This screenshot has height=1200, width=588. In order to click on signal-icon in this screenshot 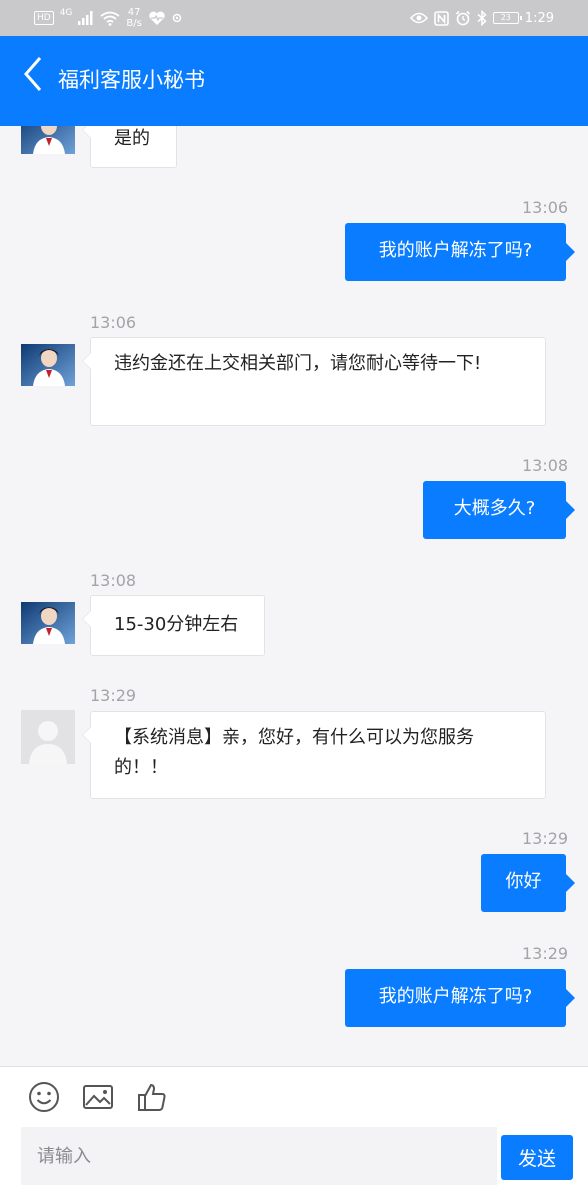, I will do `click(85, 18)`.